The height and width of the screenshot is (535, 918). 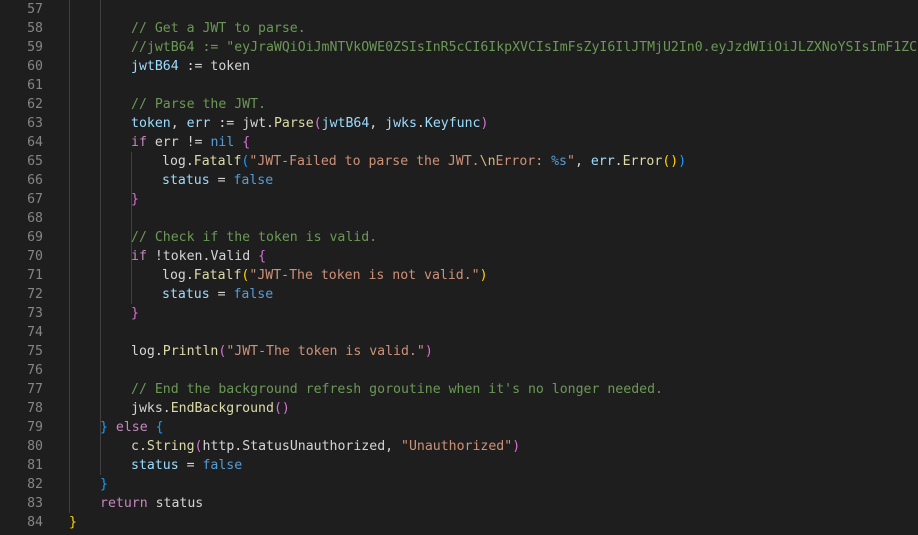 I want to click on code-line: 60 jwtB64 := token, so click(x=459, y=66).